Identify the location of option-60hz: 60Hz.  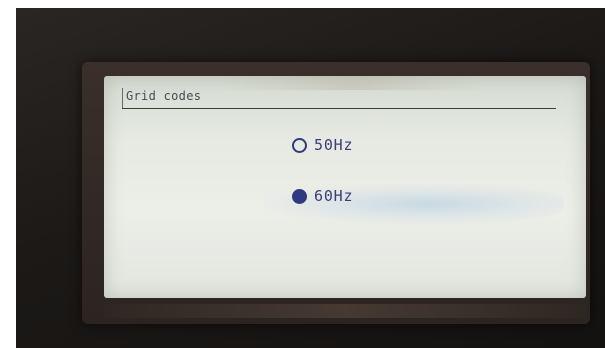
(322, 196).